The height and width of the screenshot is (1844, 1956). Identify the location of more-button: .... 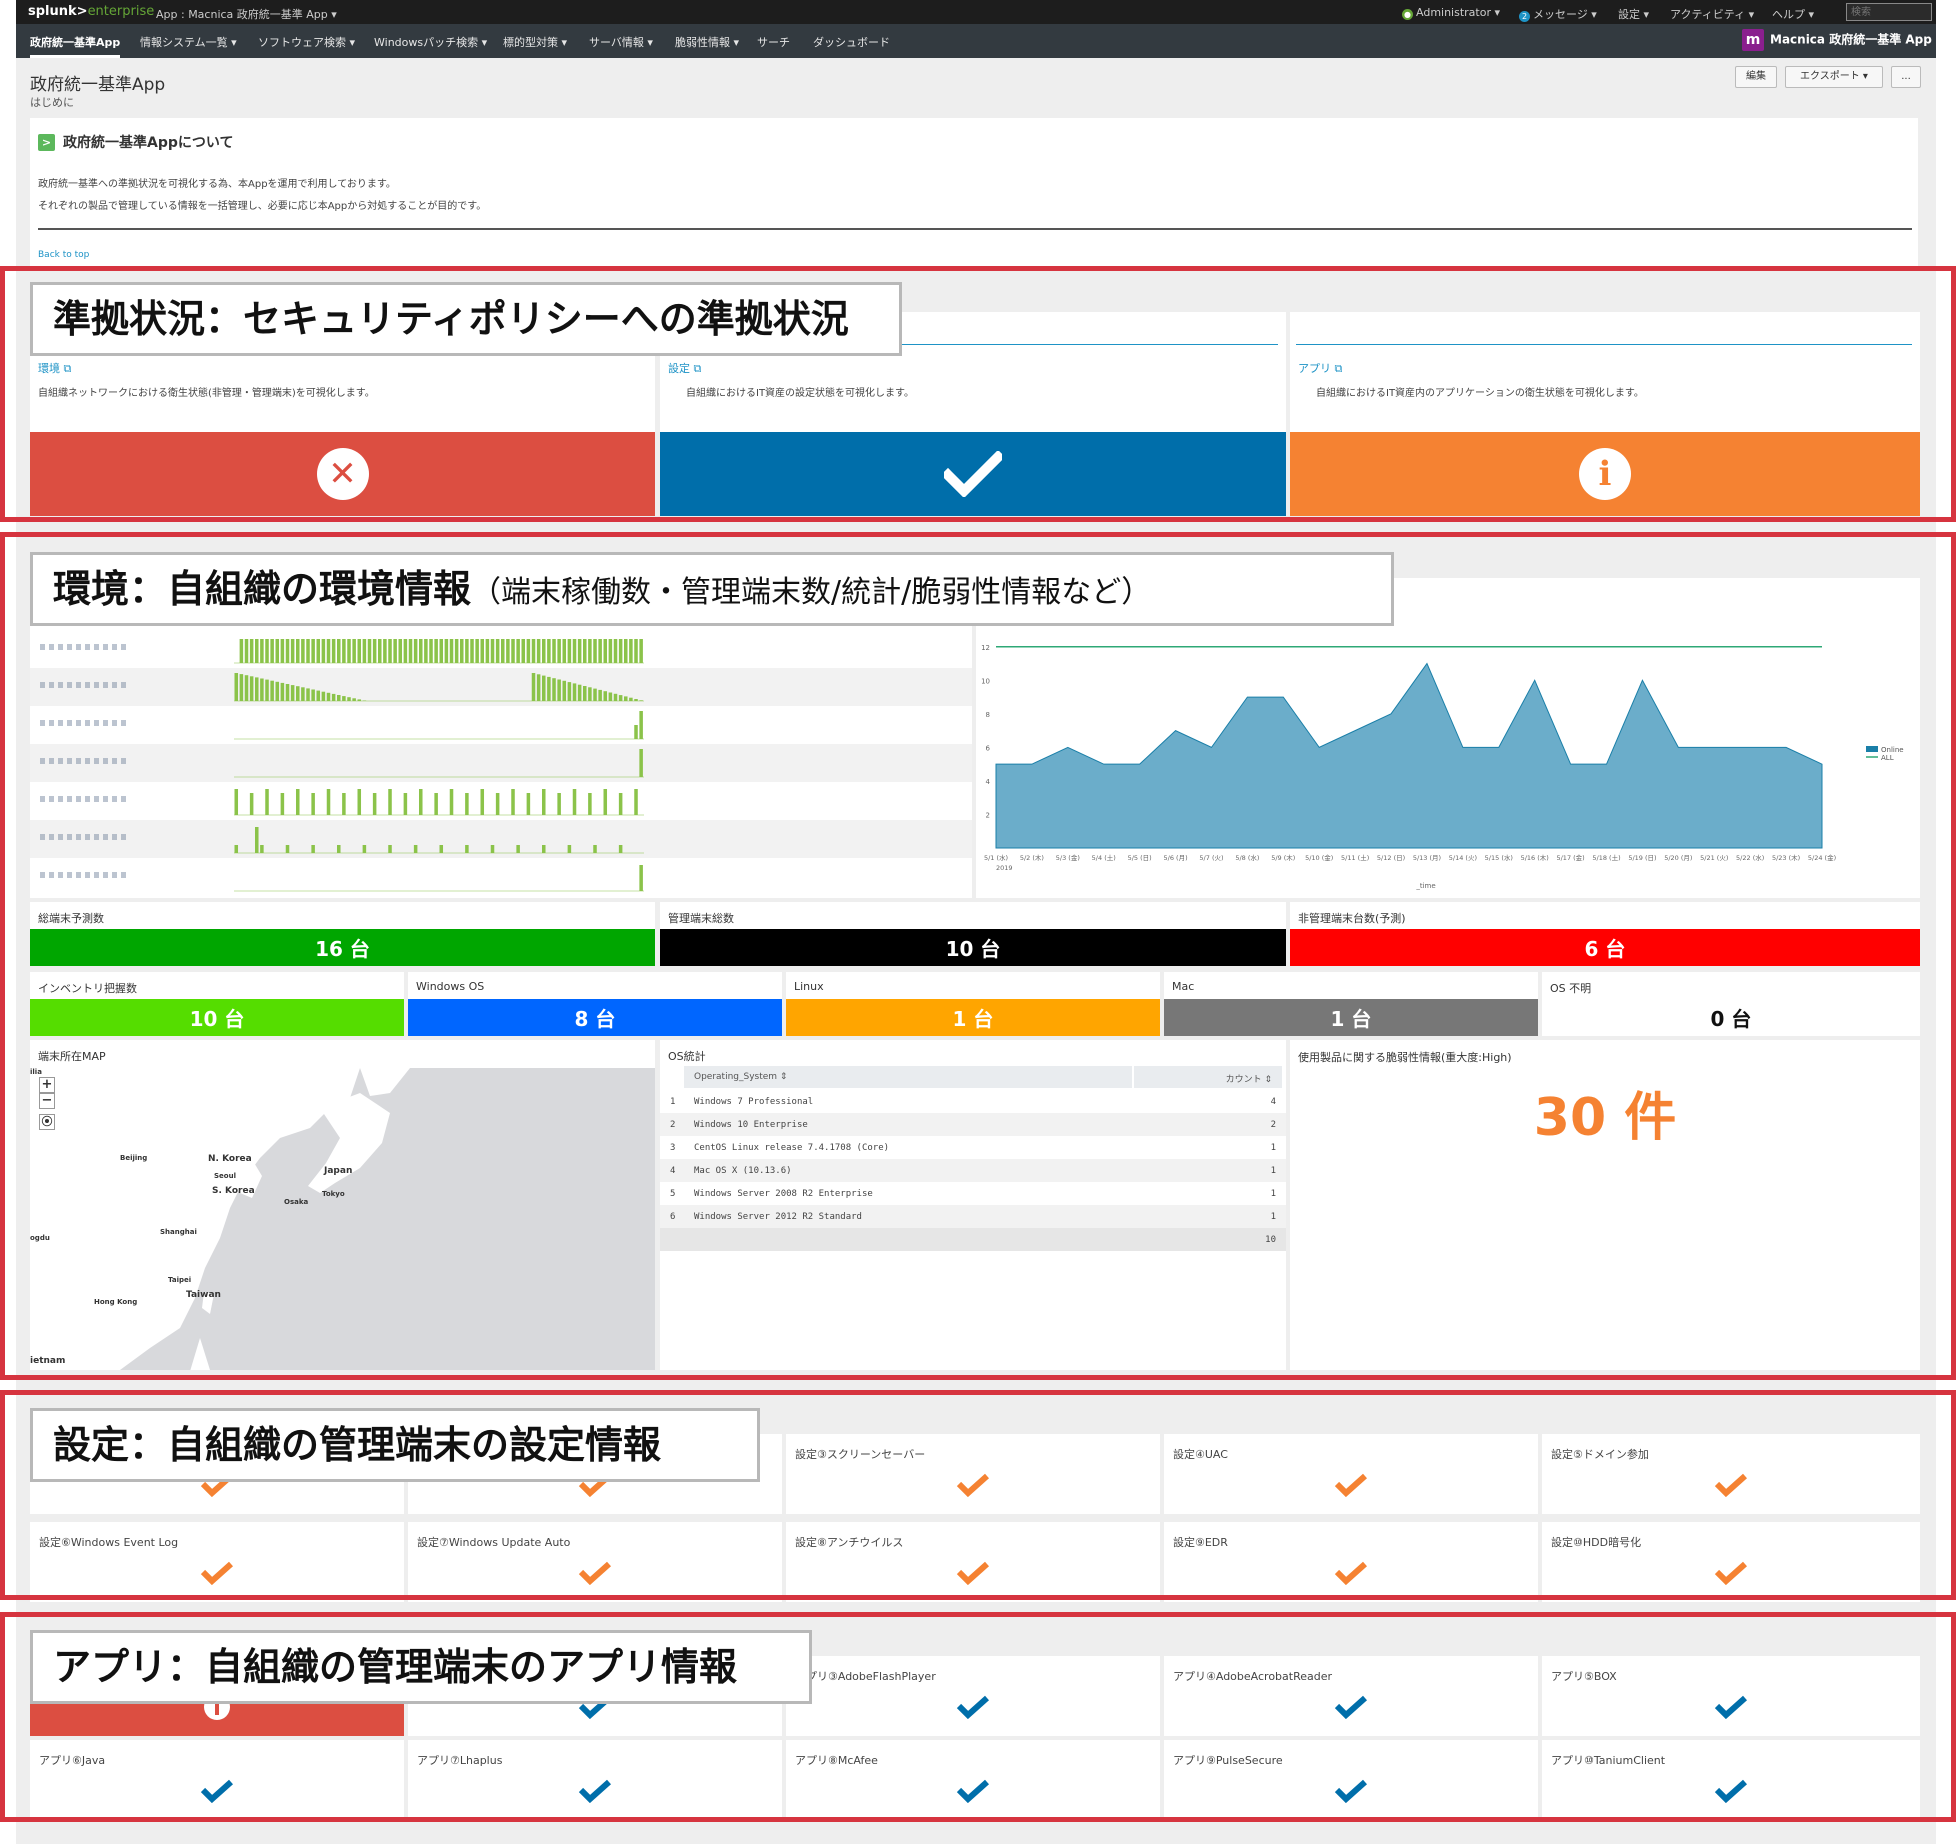
(1906, 77).